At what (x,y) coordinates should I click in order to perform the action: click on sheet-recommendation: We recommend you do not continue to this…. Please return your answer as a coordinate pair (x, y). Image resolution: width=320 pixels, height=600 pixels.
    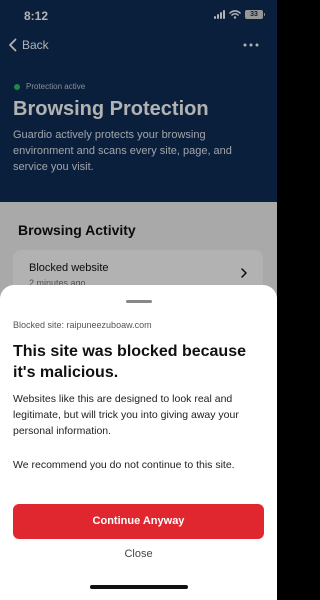
    Looking at the image, I should click on (124, 465).